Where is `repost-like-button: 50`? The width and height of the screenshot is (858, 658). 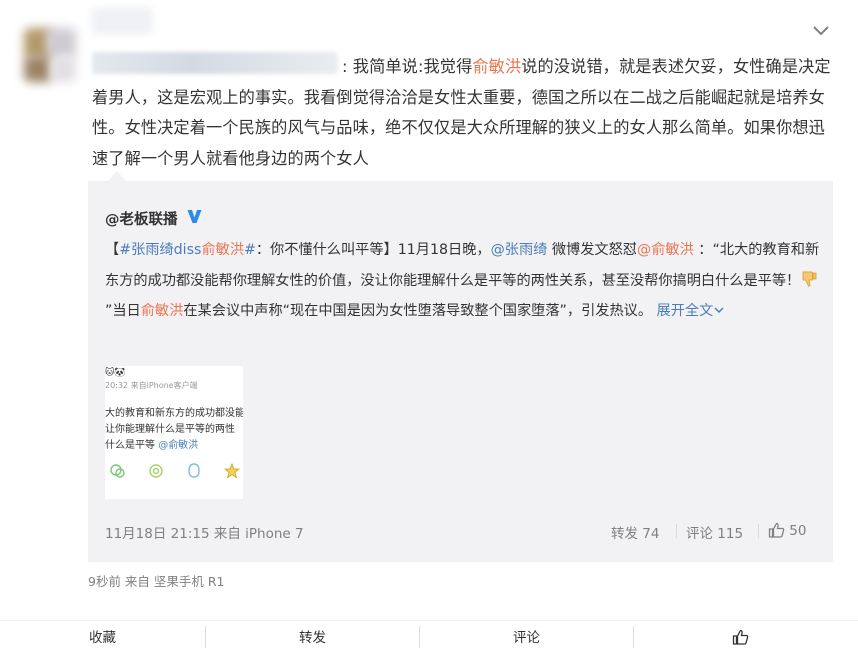
repost-like-button: 50 is located at coordinates (787, 530).